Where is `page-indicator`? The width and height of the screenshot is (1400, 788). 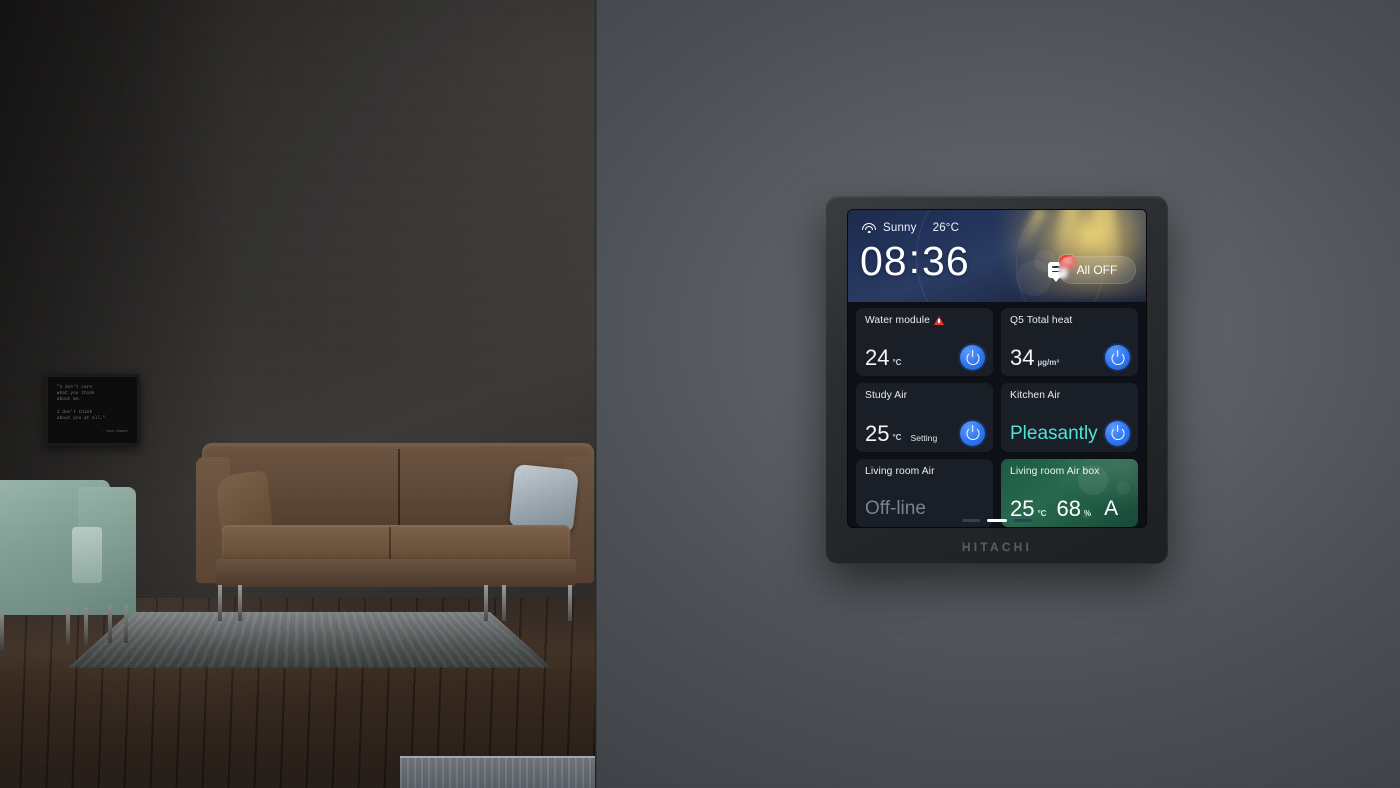 page-indicator is located at coordinates (997, 520).